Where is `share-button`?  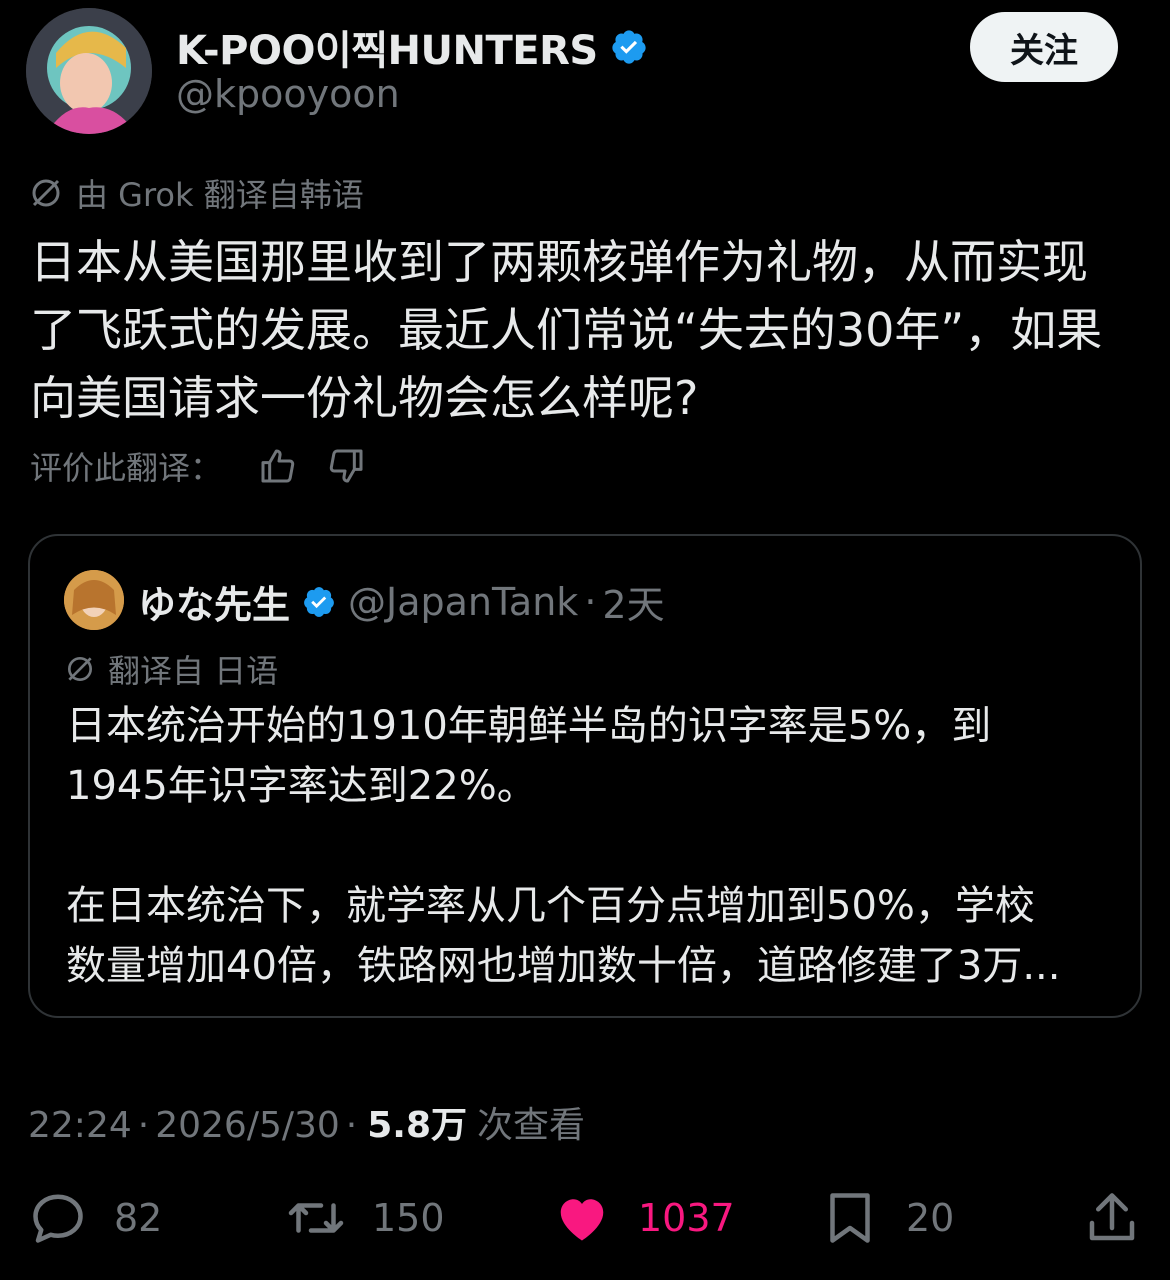
share-button is located at coordinates (1125, 1218).